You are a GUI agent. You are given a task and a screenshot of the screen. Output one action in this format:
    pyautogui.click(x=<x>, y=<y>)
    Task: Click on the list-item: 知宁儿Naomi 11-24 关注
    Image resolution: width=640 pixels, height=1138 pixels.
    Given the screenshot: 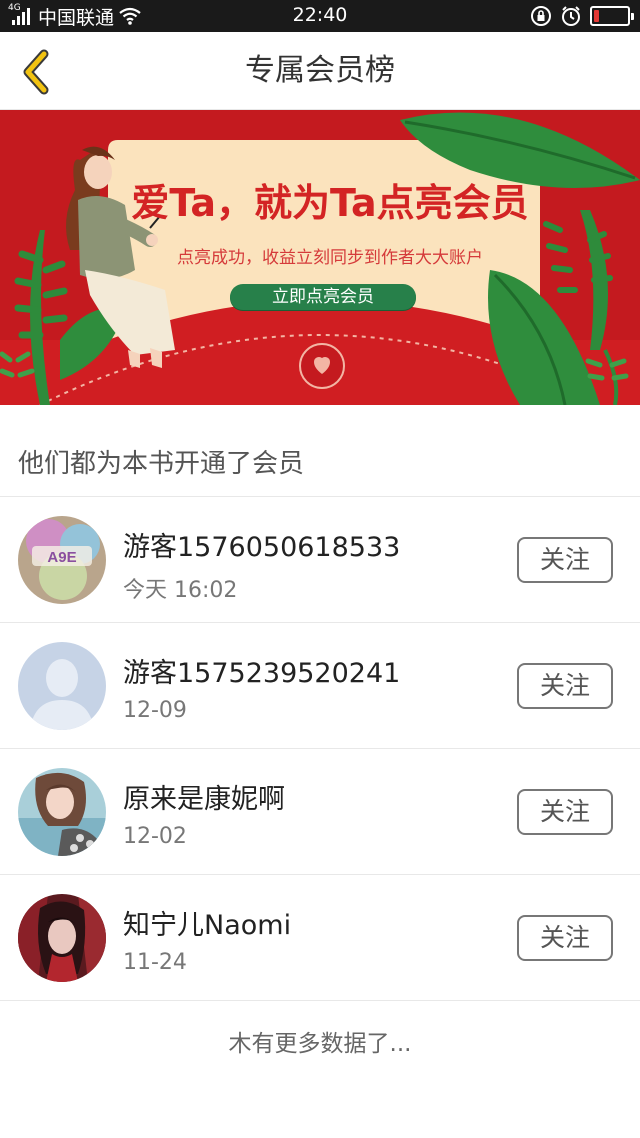 What is the action you would take?
    pyautogui.click(x=320, y=938)
    